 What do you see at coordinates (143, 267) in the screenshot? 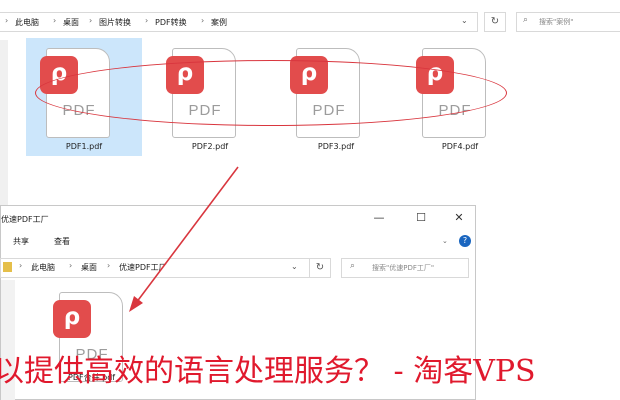
I see `breadcrumb-folder: 优速PDF工厂` at bounding box center [143, 267].